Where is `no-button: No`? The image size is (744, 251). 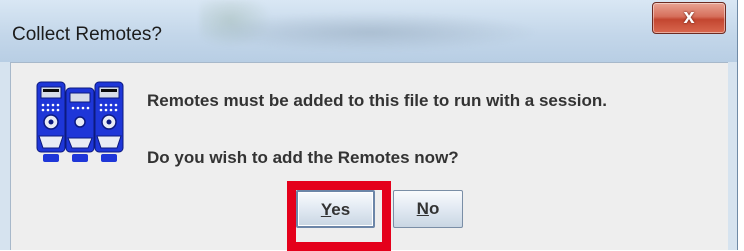
no-button: No is located at coordinates (428, 209).